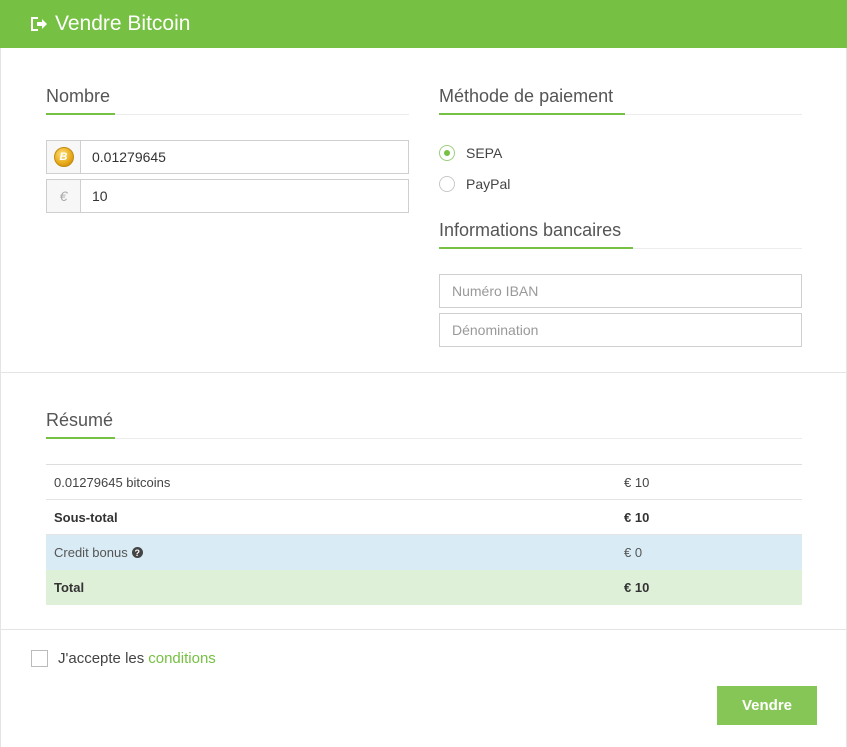 The width and height of the screenshot is (847, 747). I want to click on sell-button: Vendre, so click(767, 705).